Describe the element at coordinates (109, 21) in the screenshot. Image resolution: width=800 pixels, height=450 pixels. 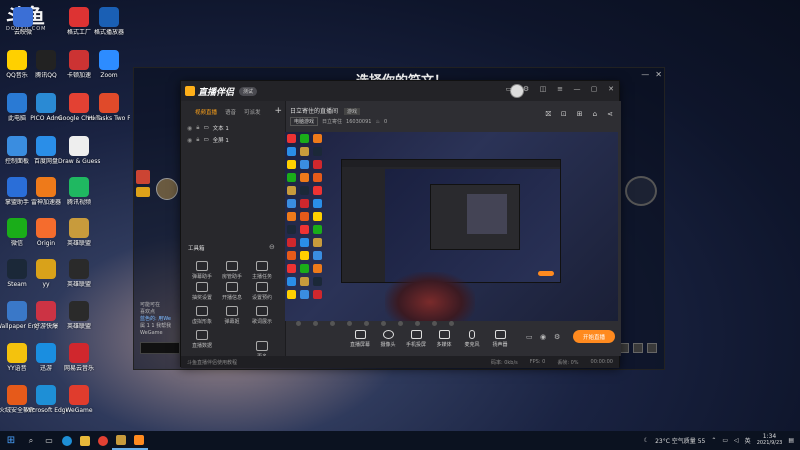
I see `player-icon: 格式播放器` at that location.